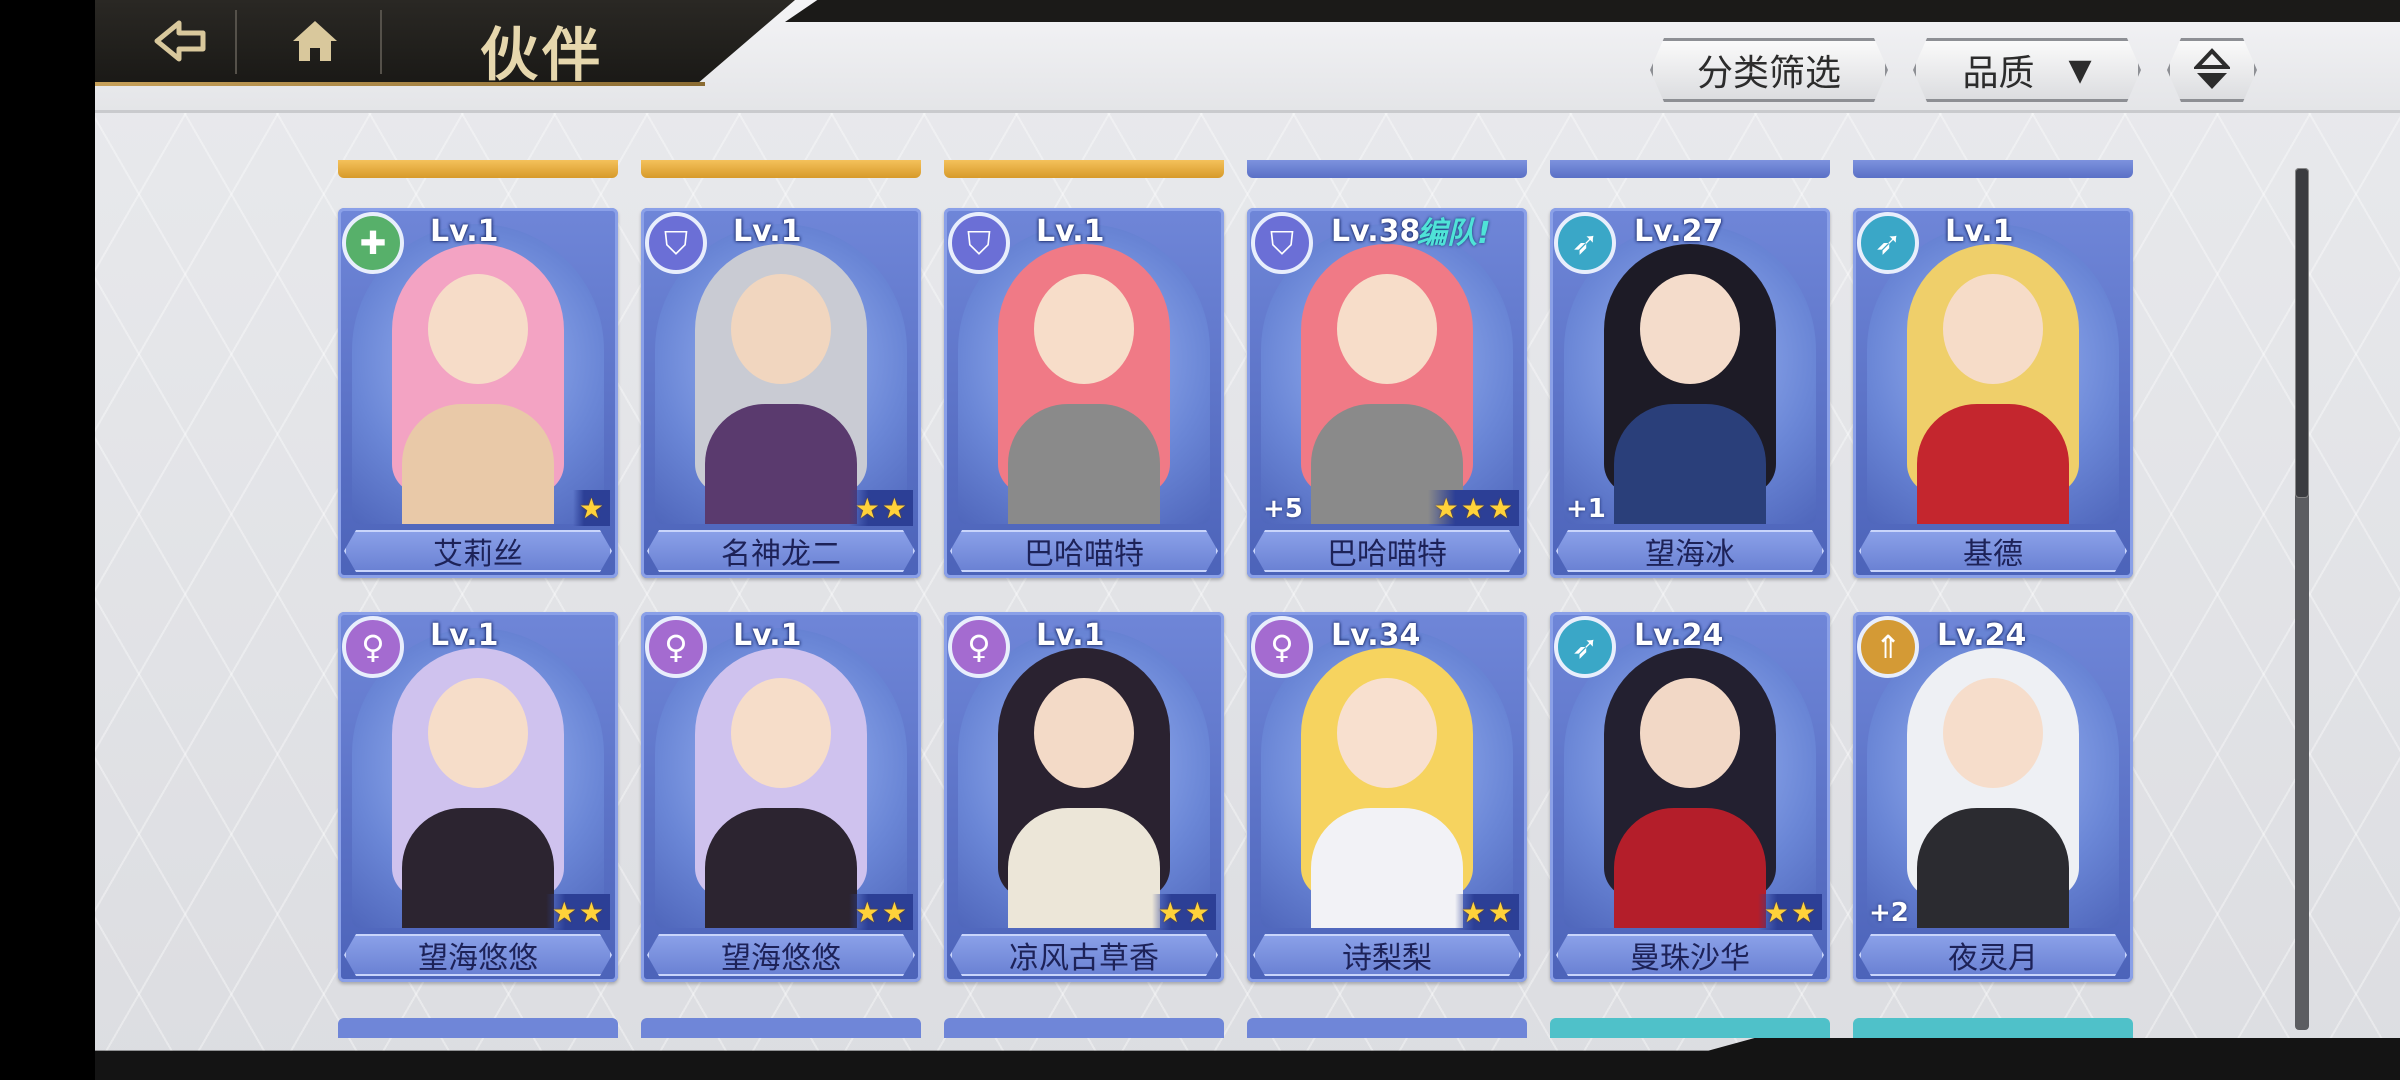 Image resolution: width=2400 pixels, height=1080 pixels. What do you see at coordinates (1387, 393) in the screenshot?
I see `partner-card: ⛉ Lv.38 编队! ★ ★ ★ +5 巴哈喵特` at bounding box center [1387, 393].